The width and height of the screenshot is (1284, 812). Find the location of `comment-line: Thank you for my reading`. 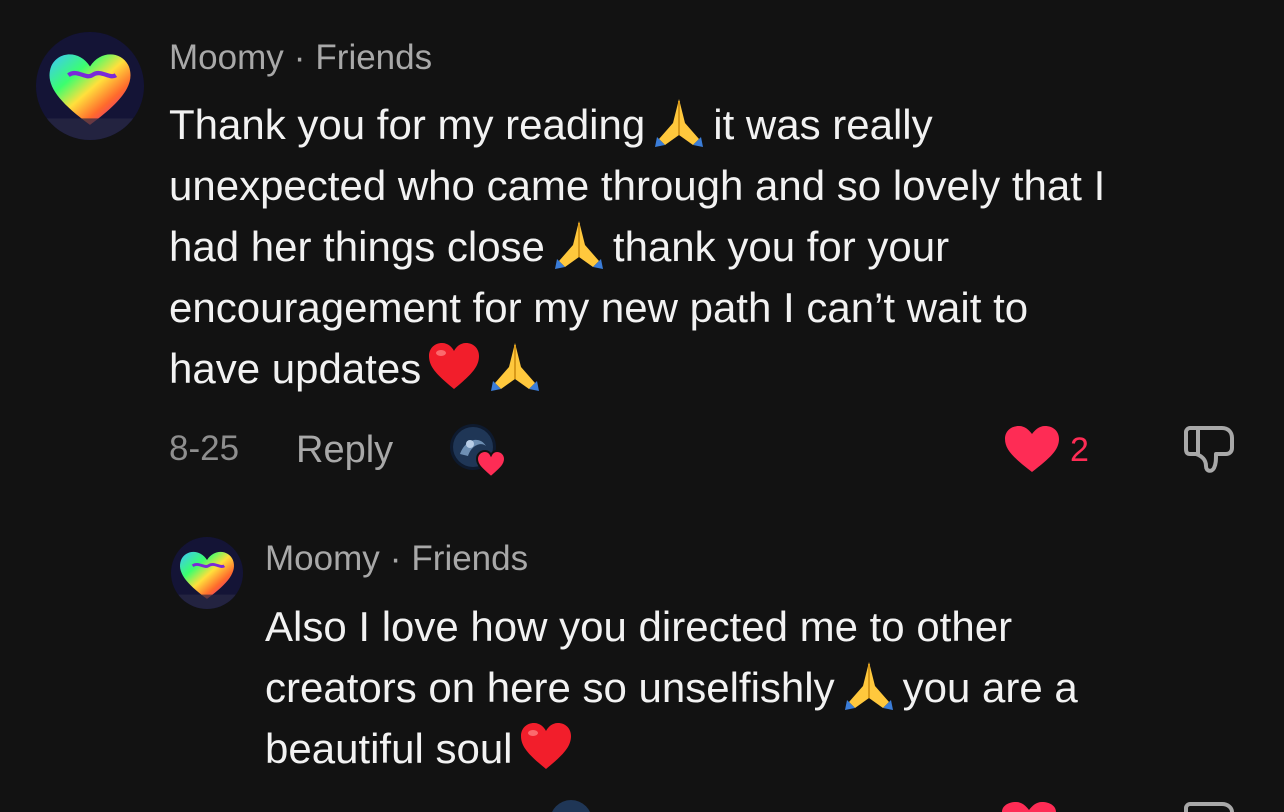

comment-line: Thank you for my reading is located at coordinates (407, 124).